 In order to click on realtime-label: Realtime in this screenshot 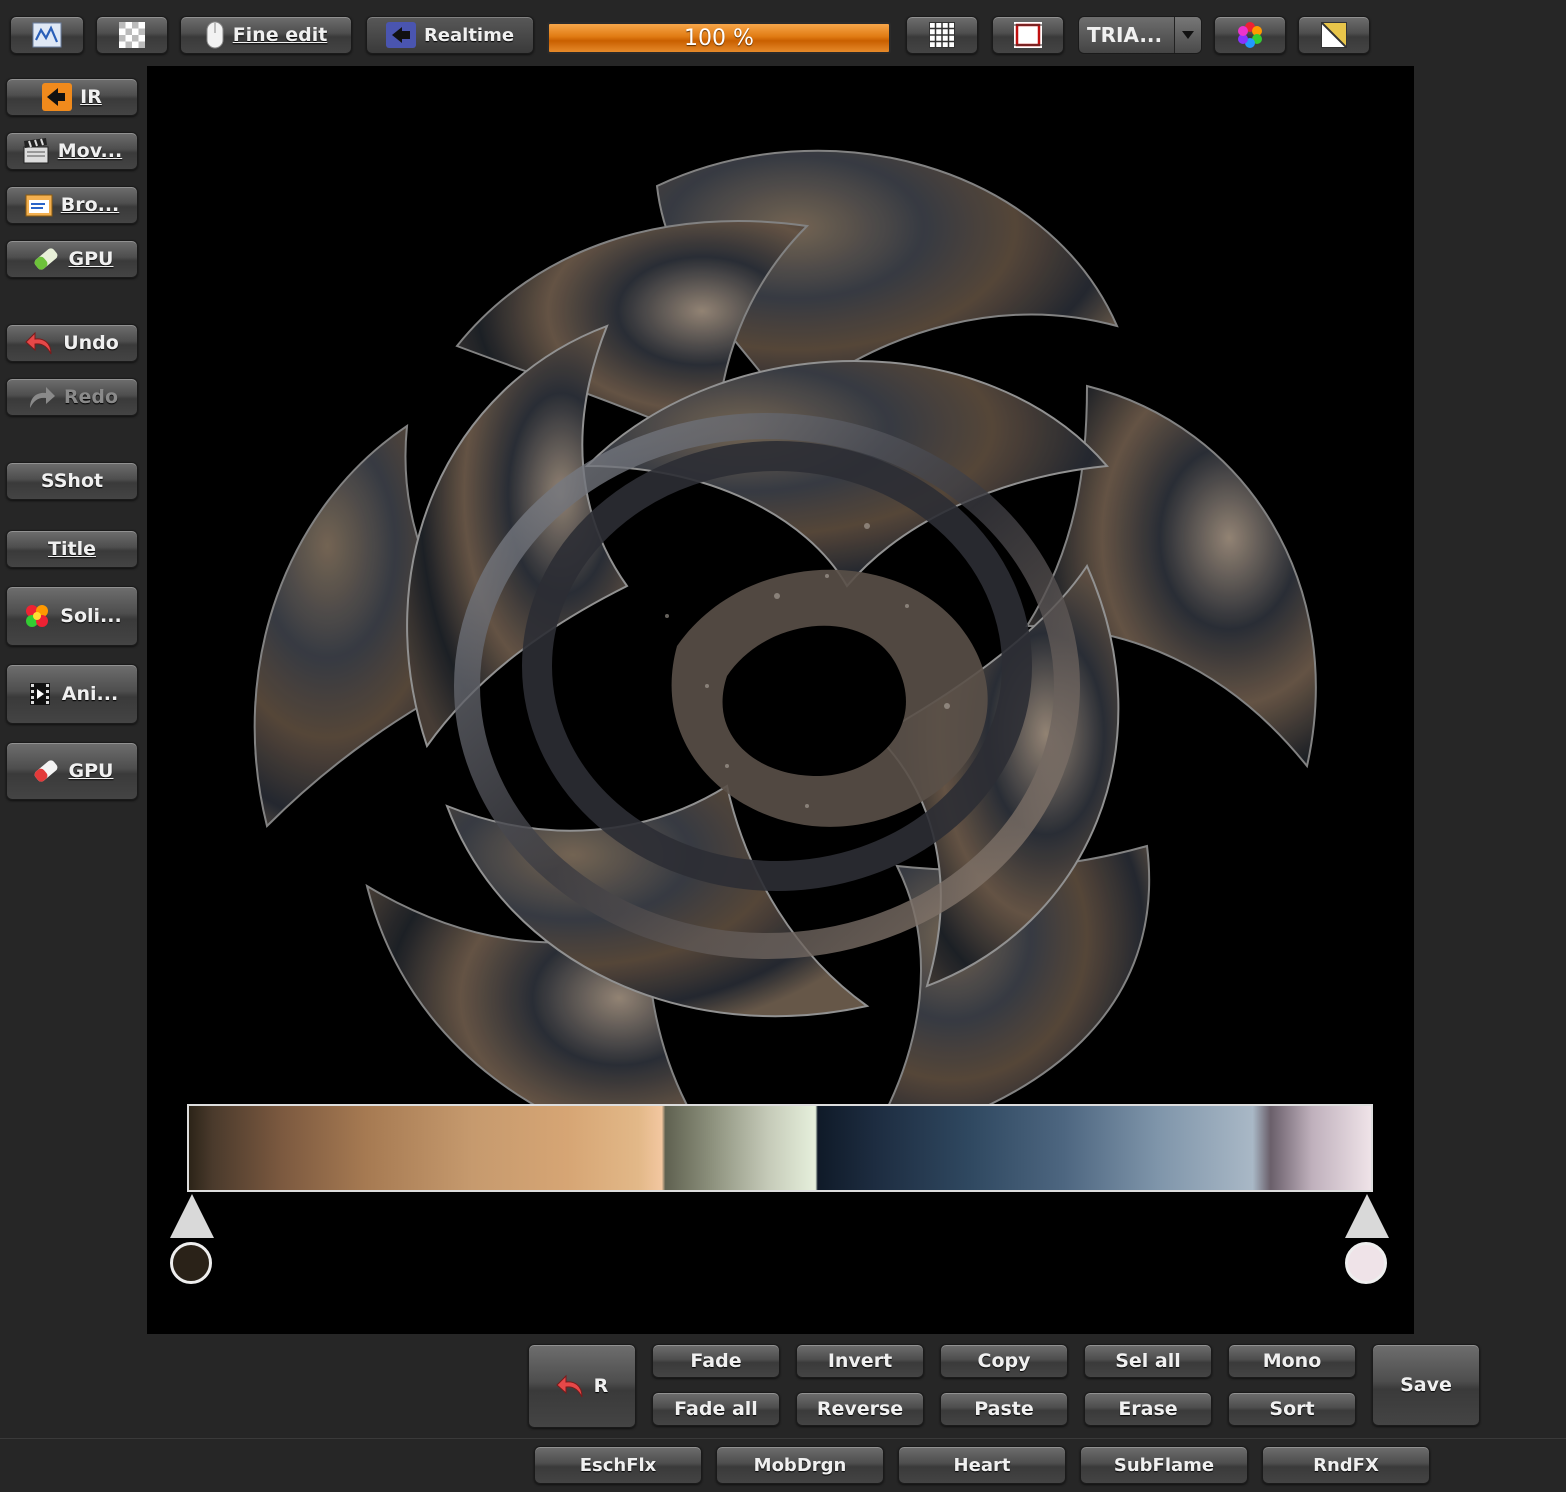, I will do `click(469, 35)`.